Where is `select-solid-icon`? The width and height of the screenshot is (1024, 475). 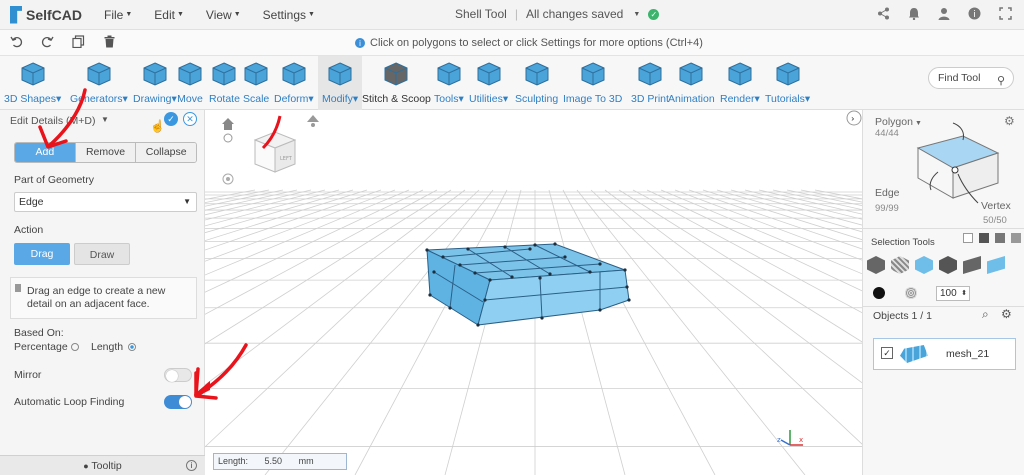
select-solid-icon is located at coordinates (984, 238).